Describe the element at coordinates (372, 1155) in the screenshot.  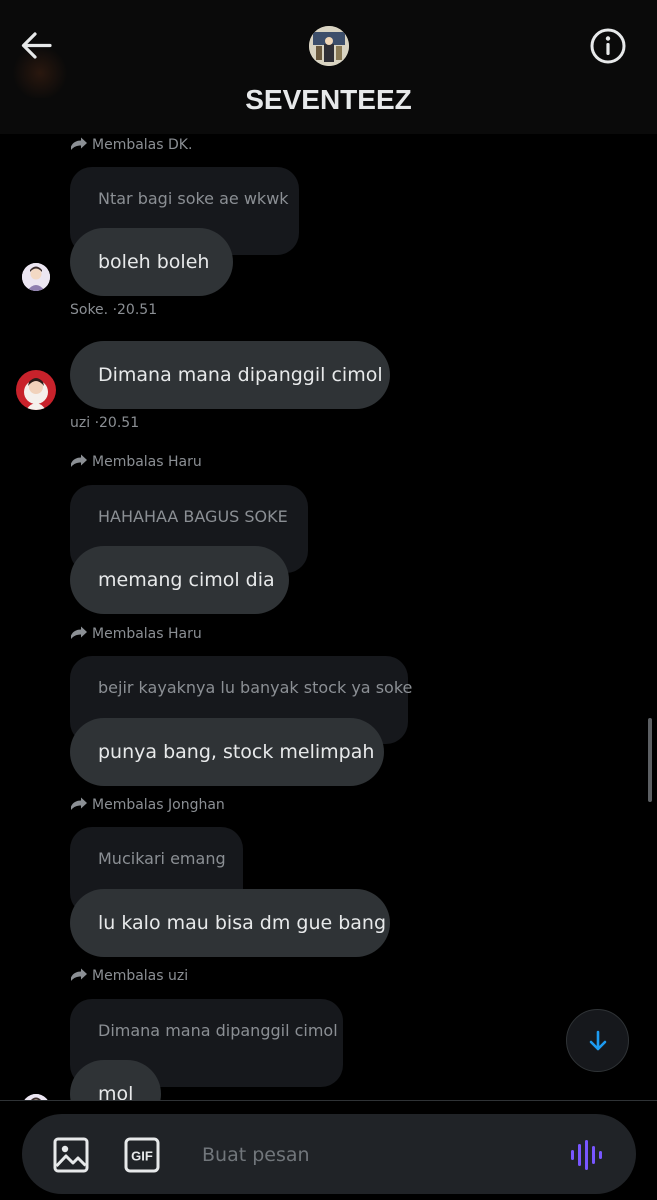
I see `message-input` at that location.